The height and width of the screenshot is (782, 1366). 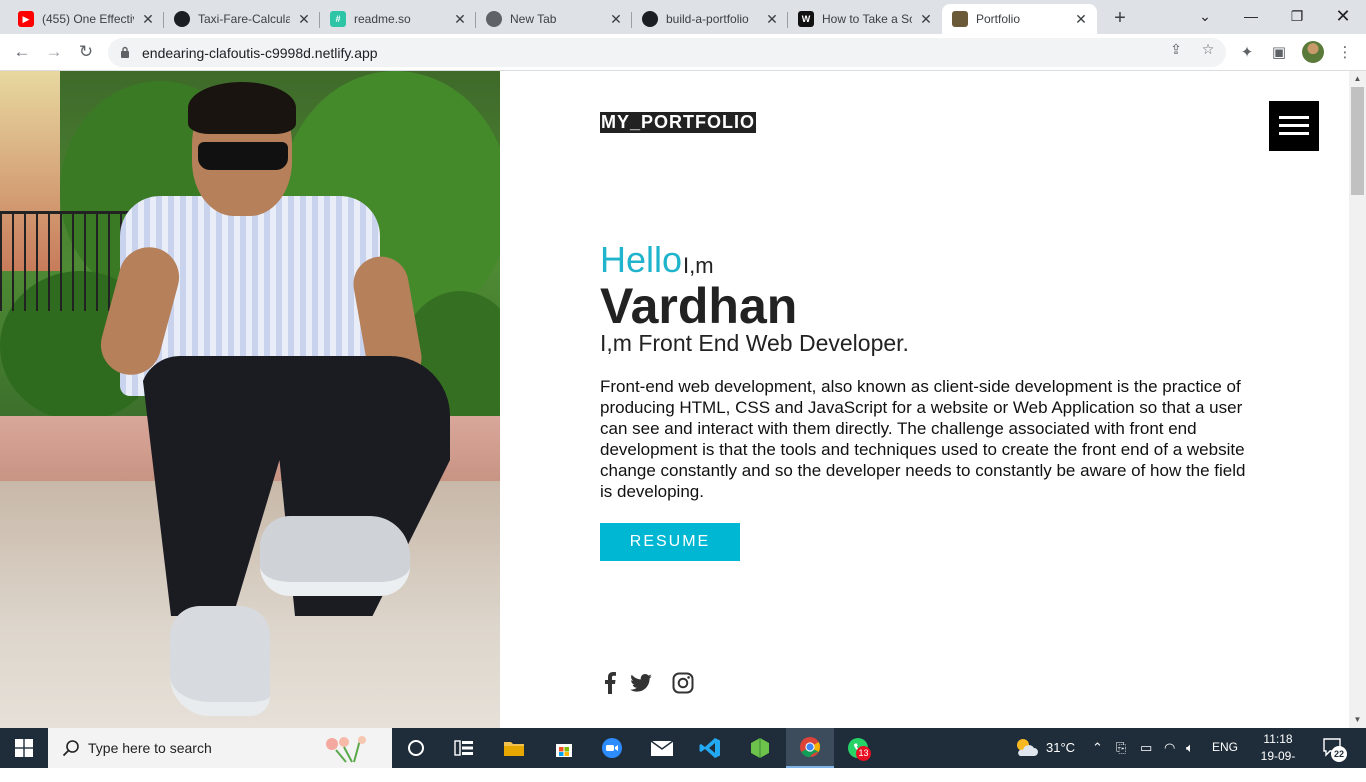 I want to click on battery-icon: ▭, so click(x=1146, y=748).